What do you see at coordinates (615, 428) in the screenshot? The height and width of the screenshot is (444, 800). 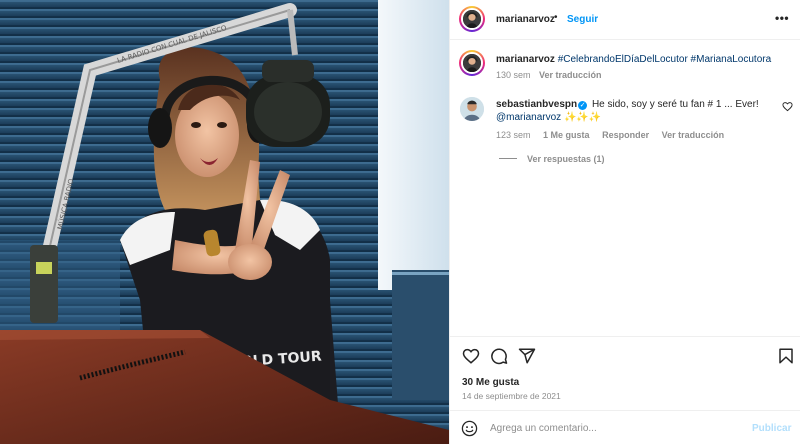 I see `add-comment-input` at bounding box center [615, 428].